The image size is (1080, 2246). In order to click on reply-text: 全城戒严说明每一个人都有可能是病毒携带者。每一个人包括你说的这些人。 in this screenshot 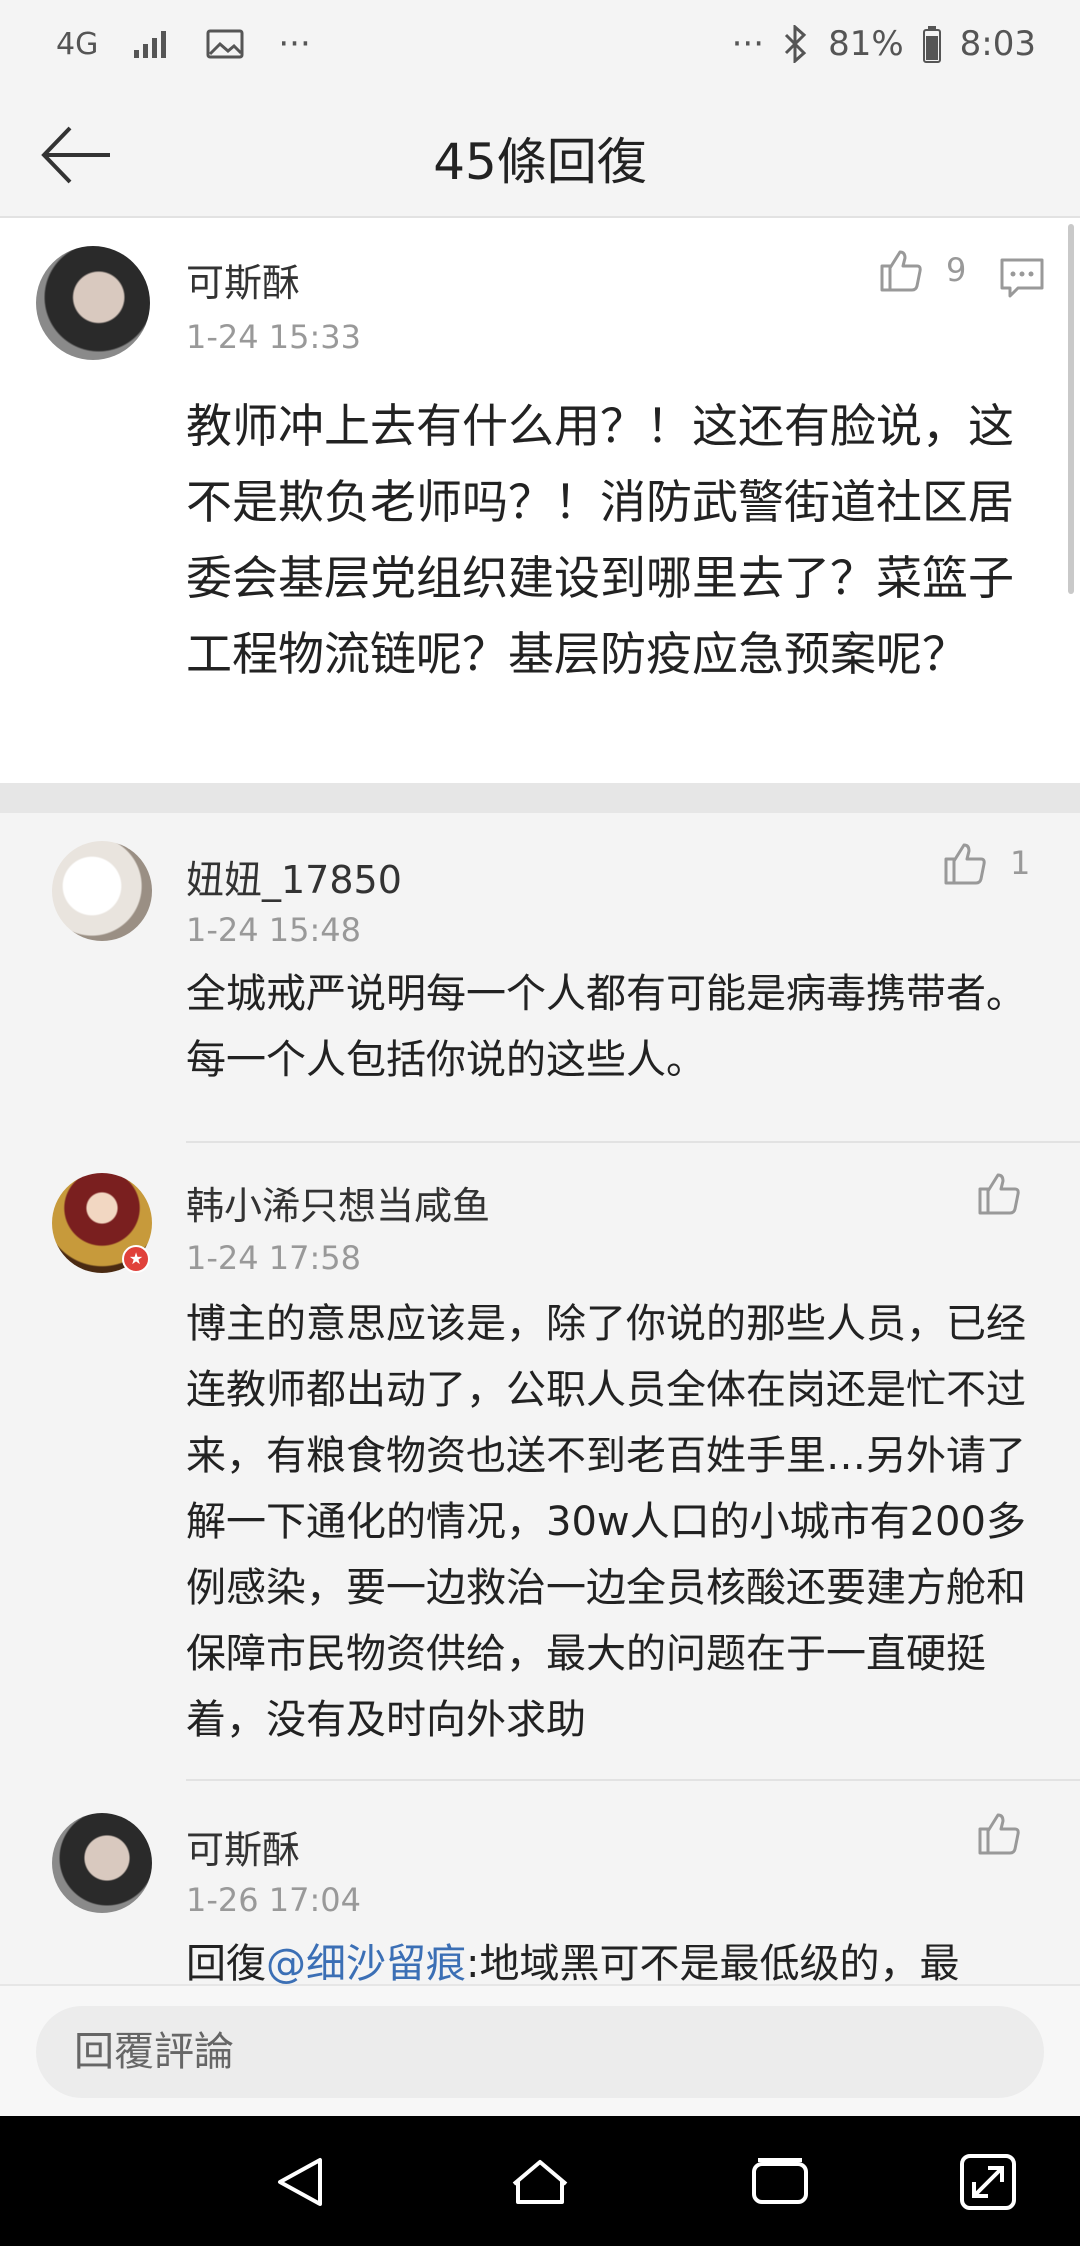, I will do `click(606, 1027)`.